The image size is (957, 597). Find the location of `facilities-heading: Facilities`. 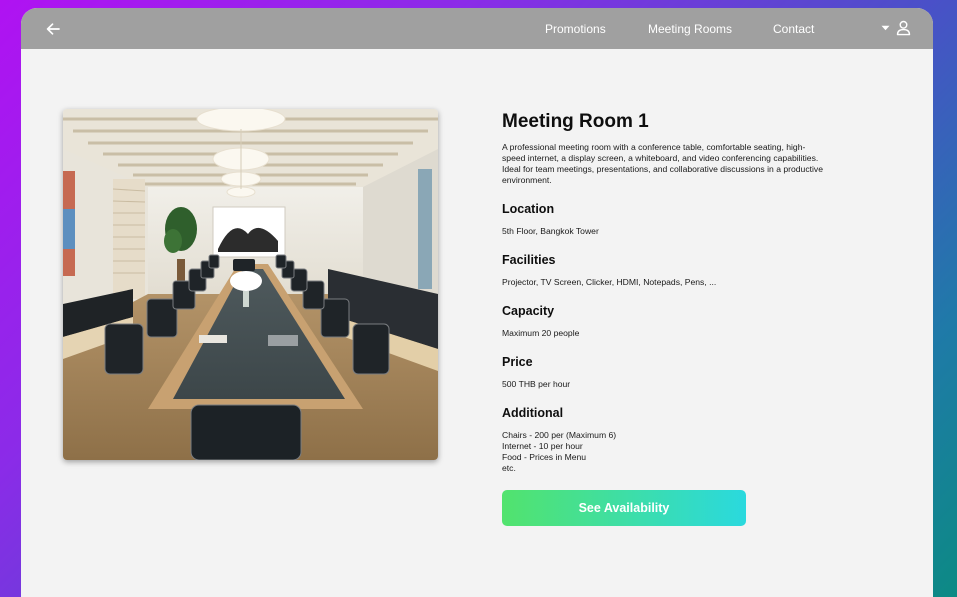

facilities-heading: Facilities is located at coordinates (529, 260).